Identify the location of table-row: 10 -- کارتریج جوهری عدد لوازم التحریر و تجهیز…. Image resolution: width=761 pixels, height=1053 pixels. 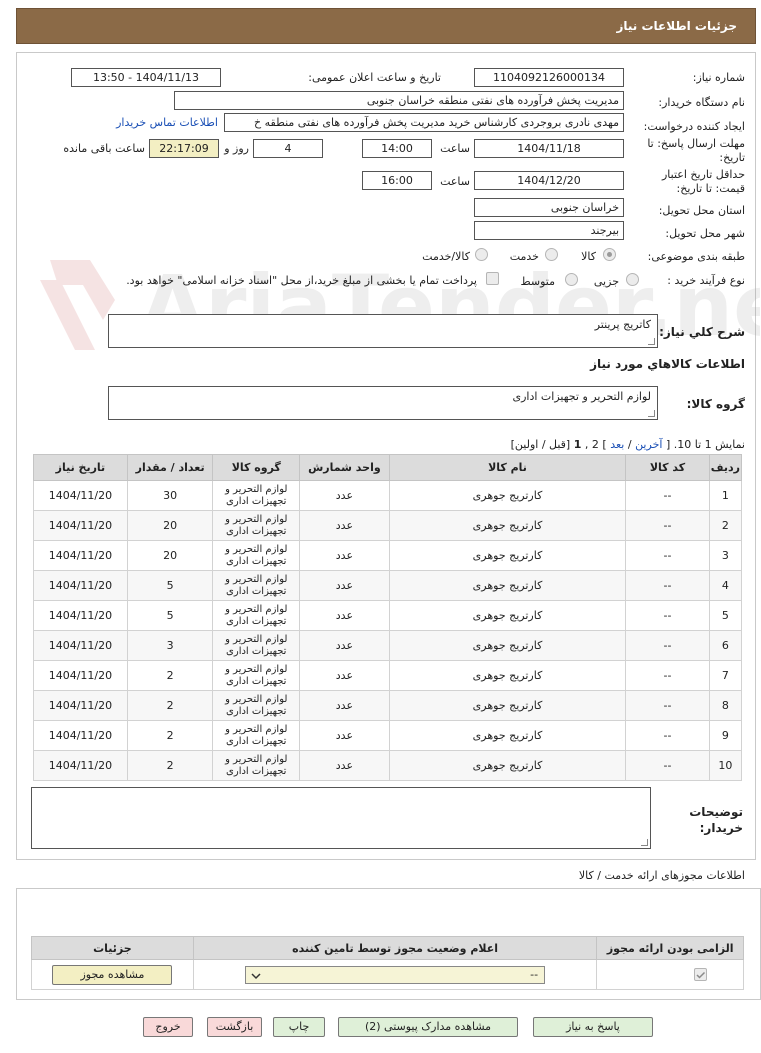
(388, 765).